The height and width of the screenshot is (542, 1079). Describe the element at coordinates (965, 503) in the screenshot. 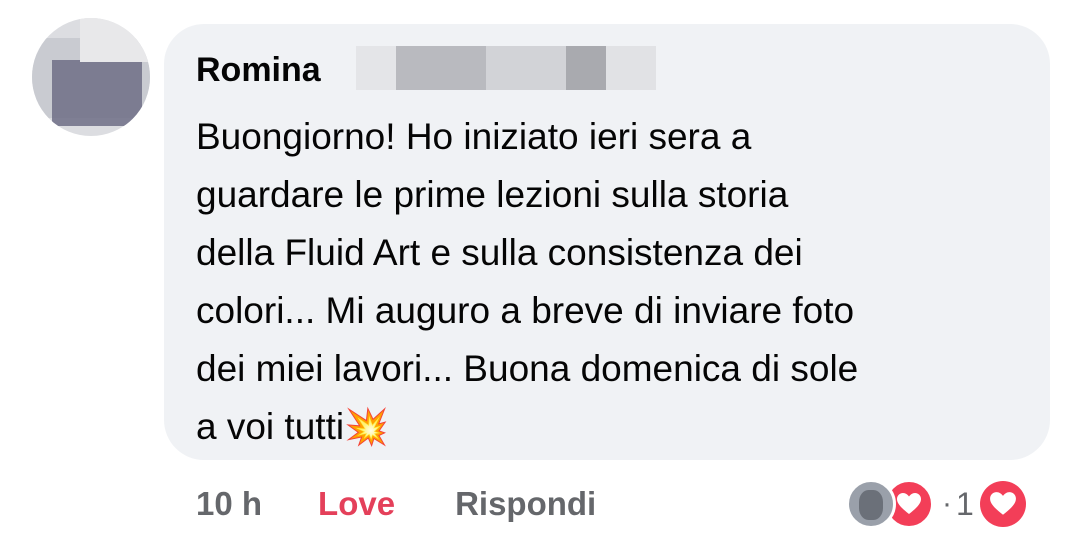

I see `reaction-count: 1` at that location.